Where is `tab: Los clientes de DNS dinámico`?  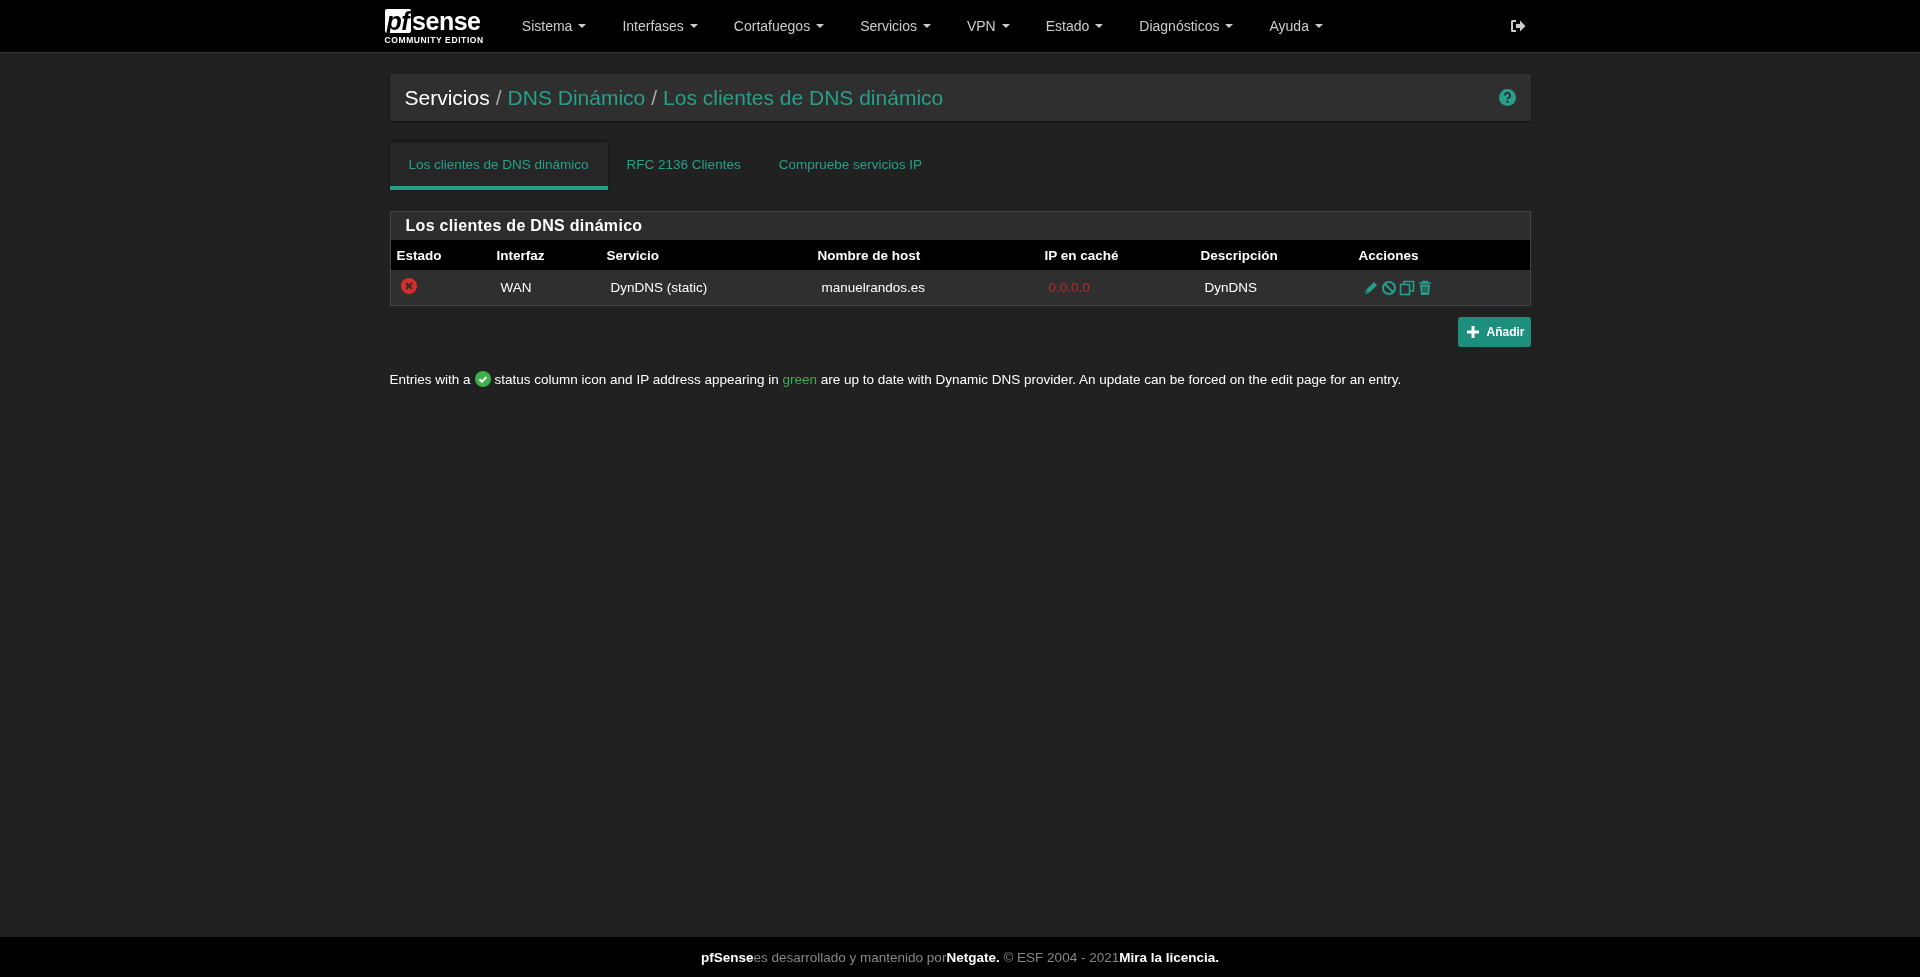 tab: Los clientes de DNS dinámico is located at coordinates (498, 166).